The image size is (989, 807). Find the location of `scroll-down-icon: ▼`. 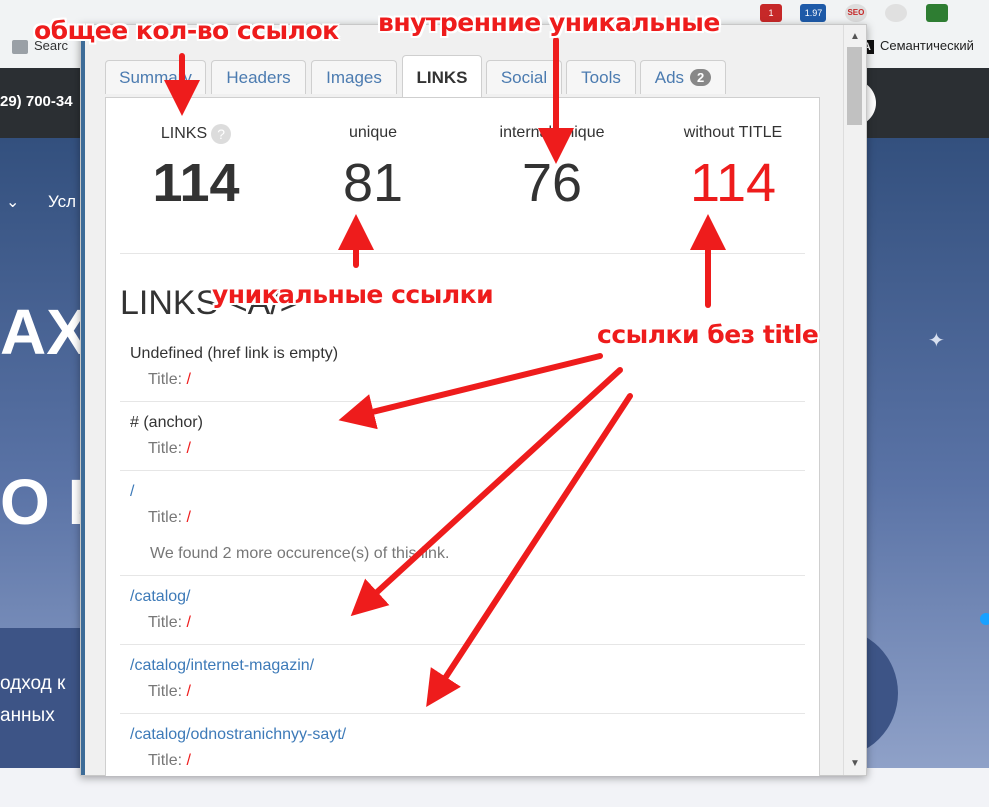

scroll-down-icon: ▼ is located at coordinates (855, 763).